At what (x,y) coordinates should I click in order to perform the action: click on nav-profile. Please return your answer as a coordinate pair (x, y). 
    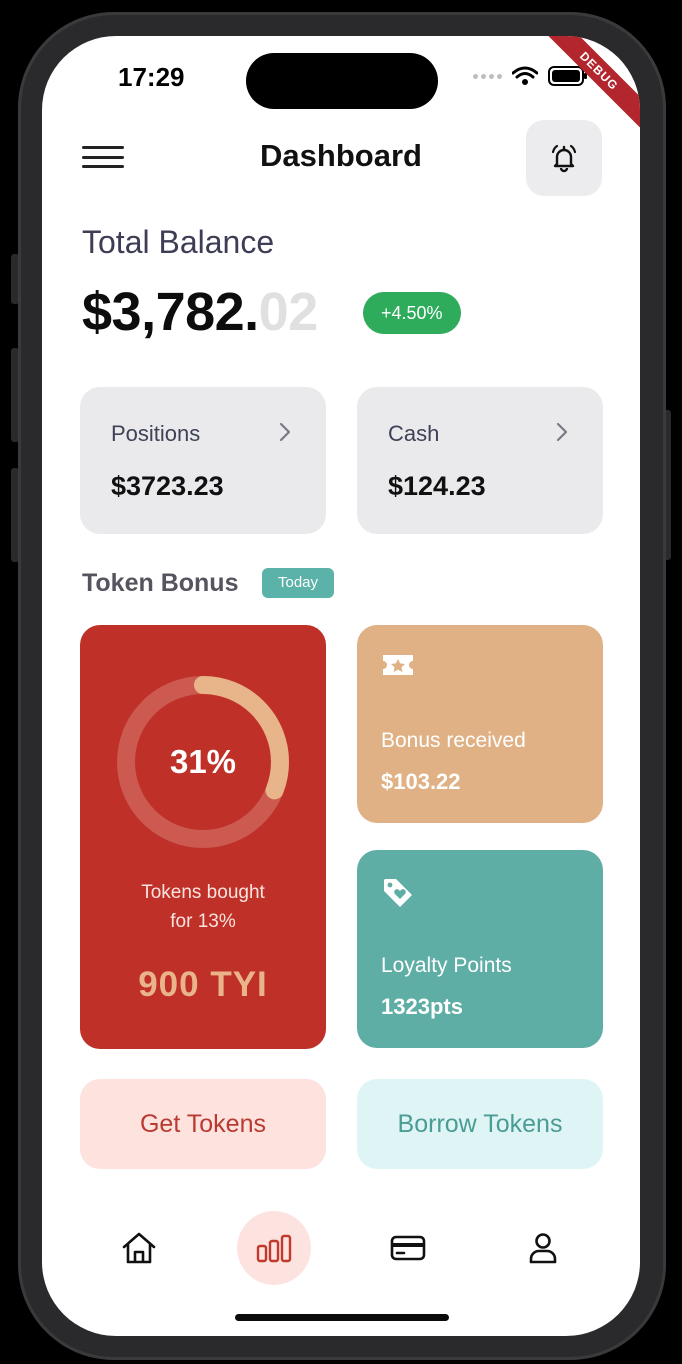
    Looking at the image, I should click on (543, 1248).